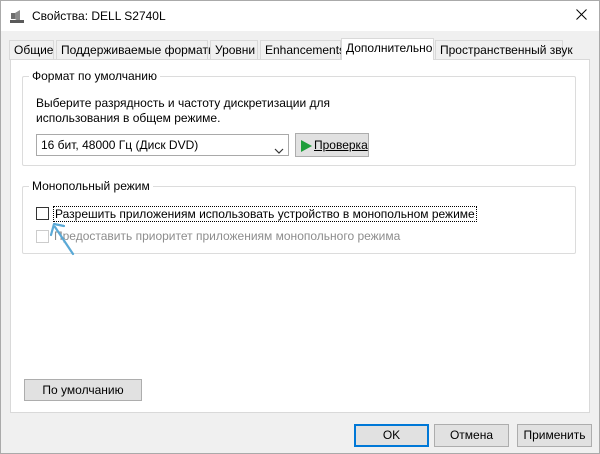  I want to click on close-icon, so click(581, 16).